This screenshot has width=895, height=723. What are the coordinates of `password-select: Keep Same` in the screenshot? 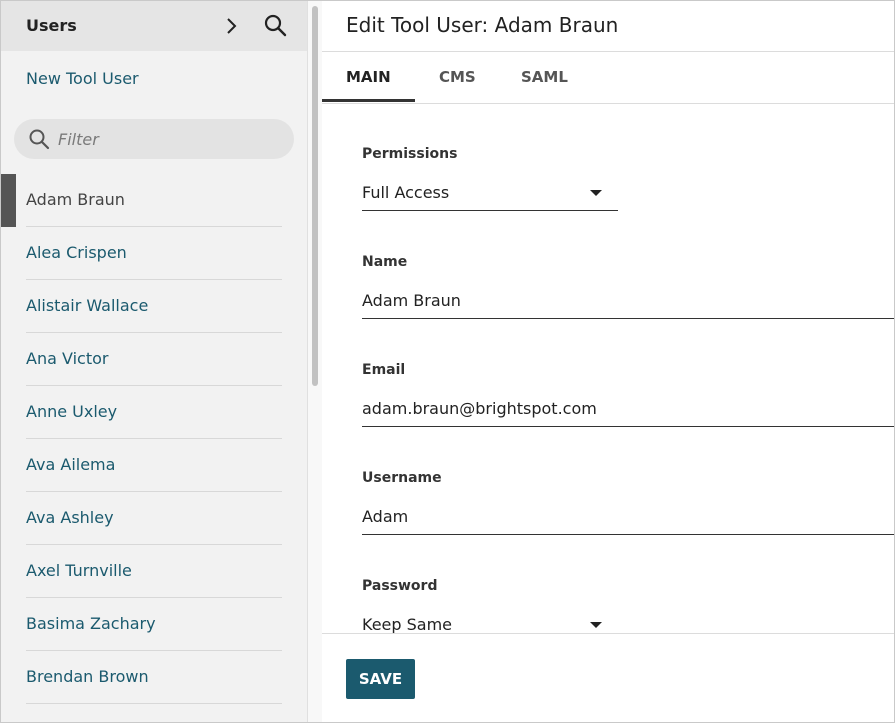 It's located at (482, 624).